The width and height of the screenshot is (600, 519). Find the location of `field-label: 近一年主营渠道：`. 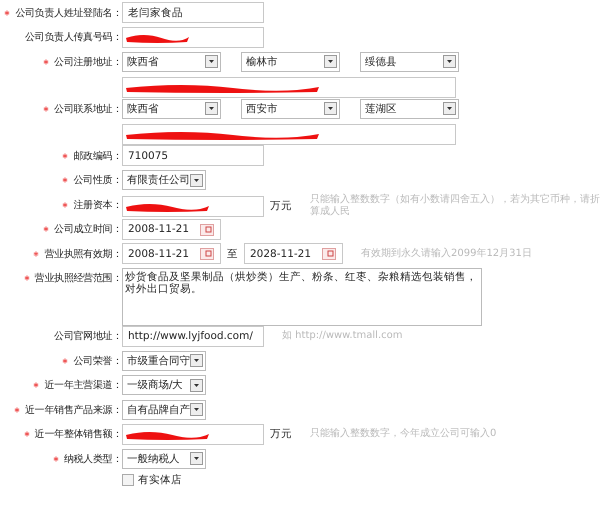

field-label: 近一年主营渠道： is located at coordinates (83, 385).